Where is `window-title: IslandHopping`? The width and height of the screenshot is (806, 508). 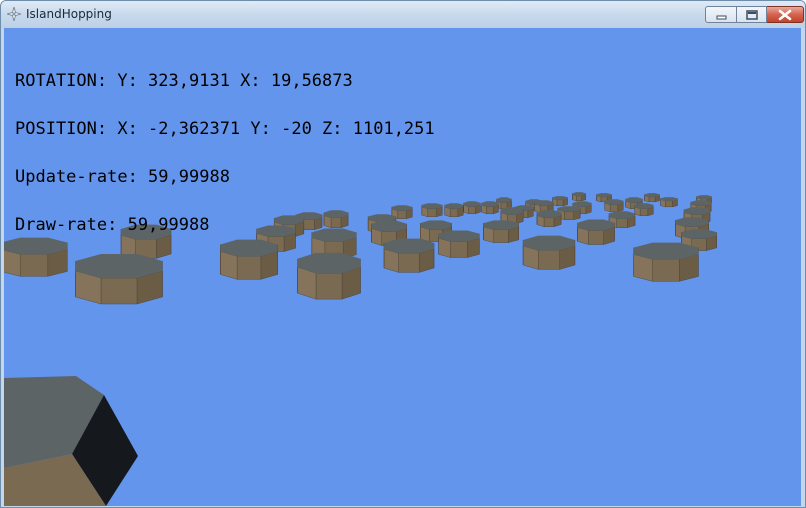 window-title: IslandHopping is located at coordinates (69, 14).